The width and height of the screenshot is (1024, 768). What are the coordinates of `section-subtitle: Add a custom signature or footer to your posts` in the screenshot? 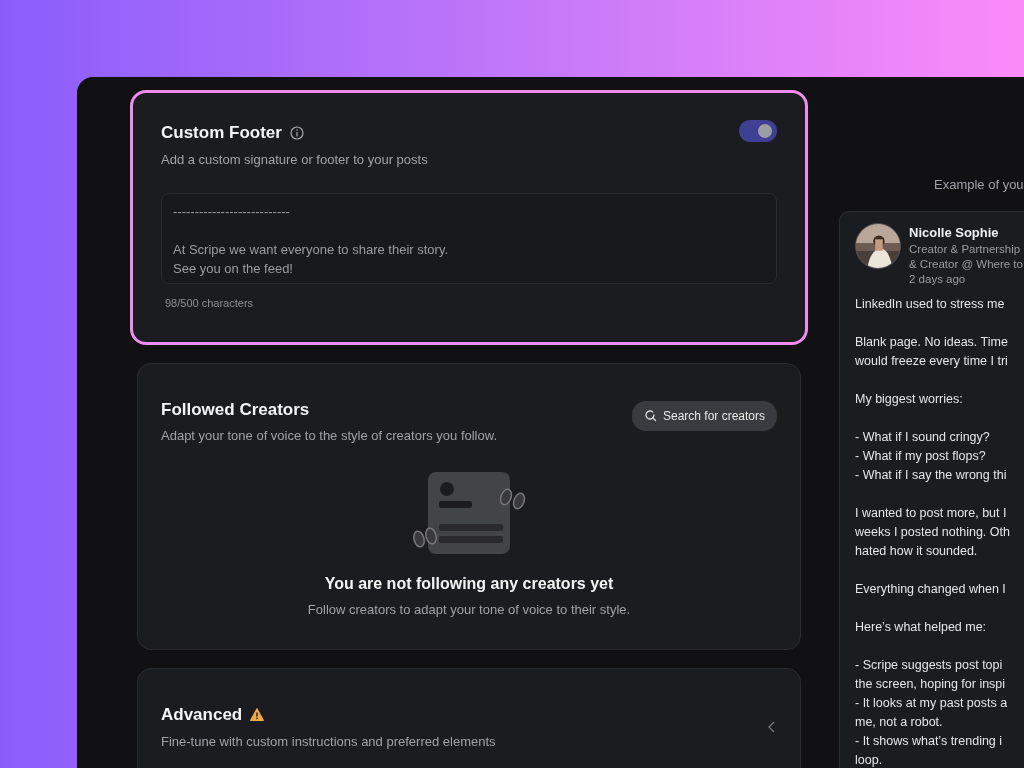 It's located at (295, 159).